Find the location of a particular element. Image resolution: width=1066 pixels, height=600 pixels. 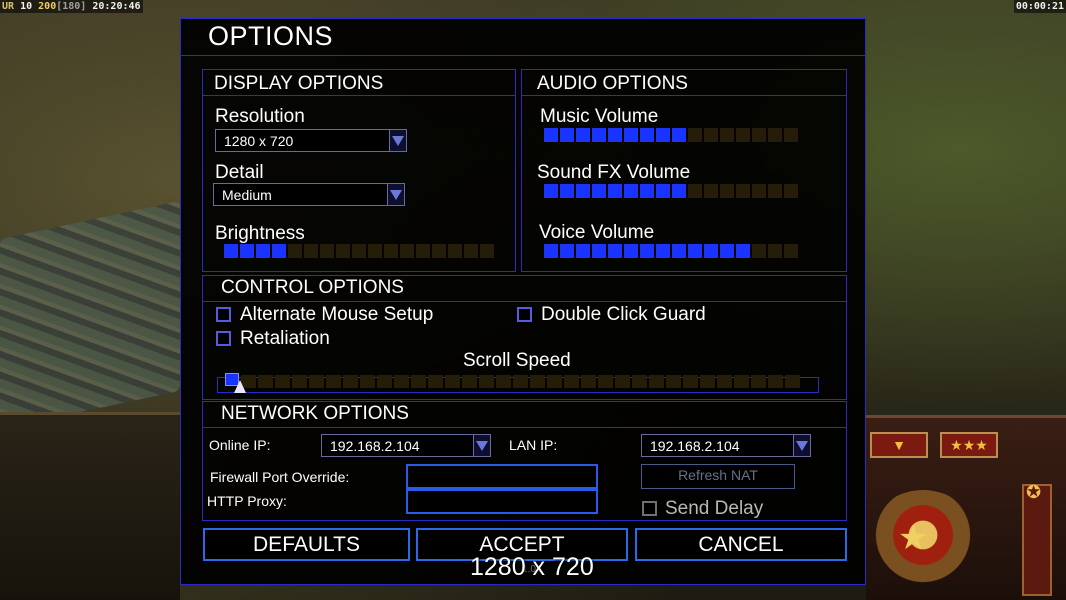

firewall-port-input is located at coordinates (502, 476).